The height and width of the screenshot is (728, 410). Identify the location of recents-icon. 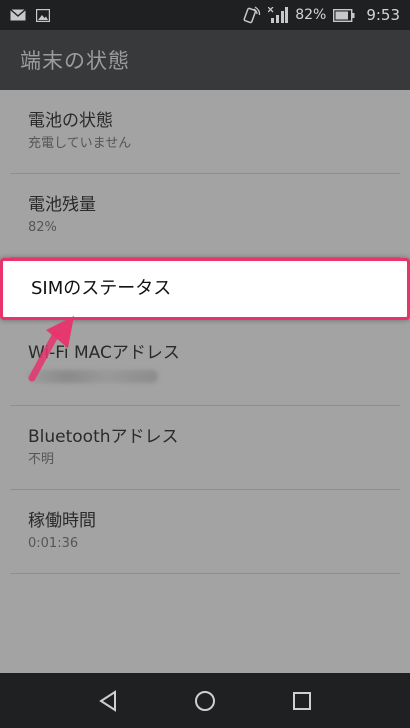
(302, 701).